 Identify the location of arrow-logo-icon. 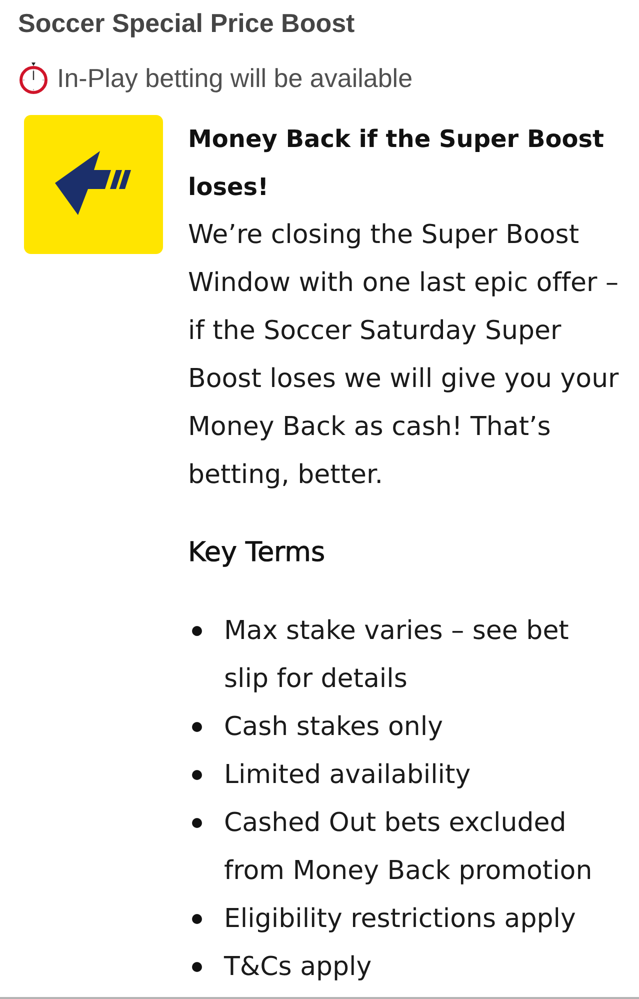
(93, 184).